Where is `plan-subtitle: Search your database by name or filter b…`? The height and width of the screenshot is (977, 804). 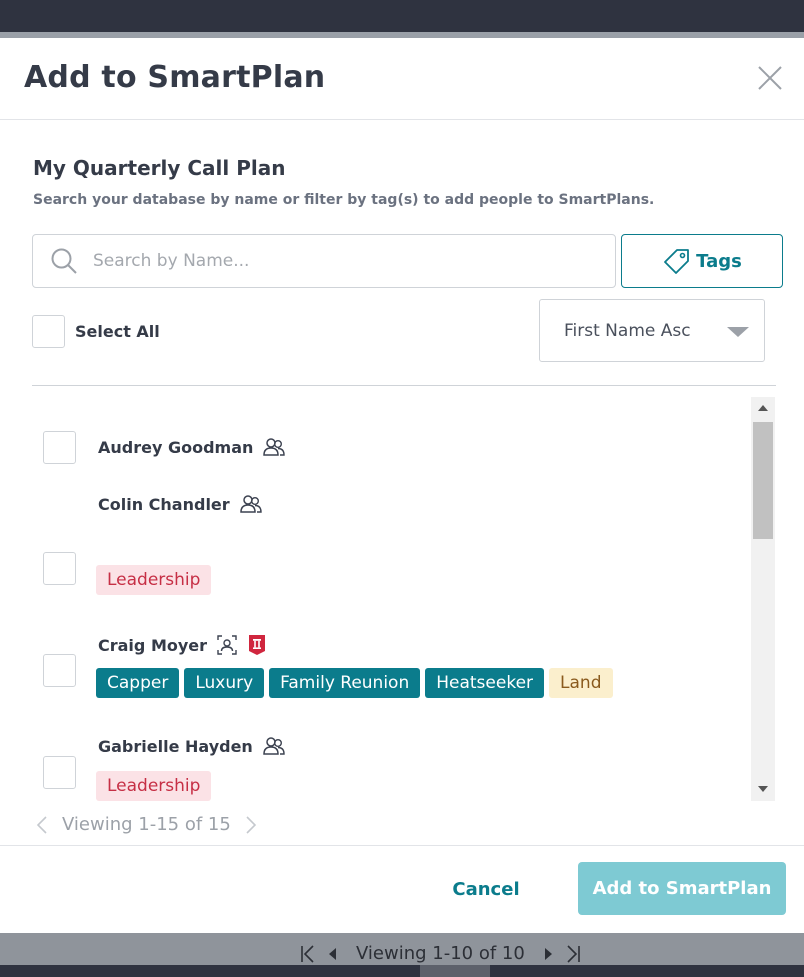 plan-subtitle: Search your database by name or filter b… is located at coordinates (344, 200).